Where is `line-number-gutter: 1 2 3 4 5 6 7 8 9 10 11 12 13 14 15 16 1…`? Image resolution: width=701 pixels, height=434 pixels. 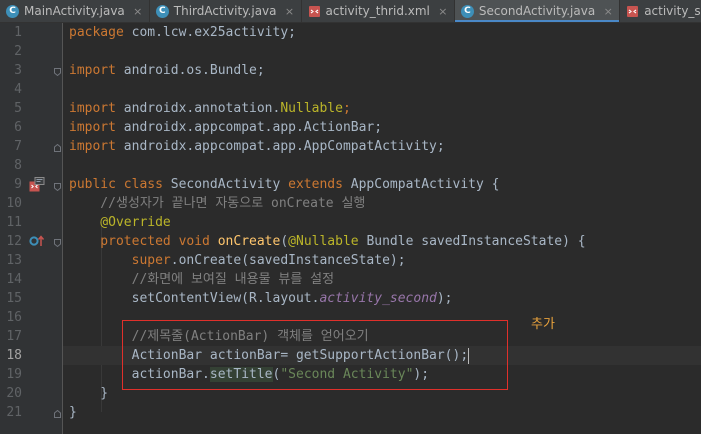 line-number-gutter: 1 2 3 4 5 6 7 8 9 10 11 12 13 14 15 16 1… is located at coordinates (31, 228).